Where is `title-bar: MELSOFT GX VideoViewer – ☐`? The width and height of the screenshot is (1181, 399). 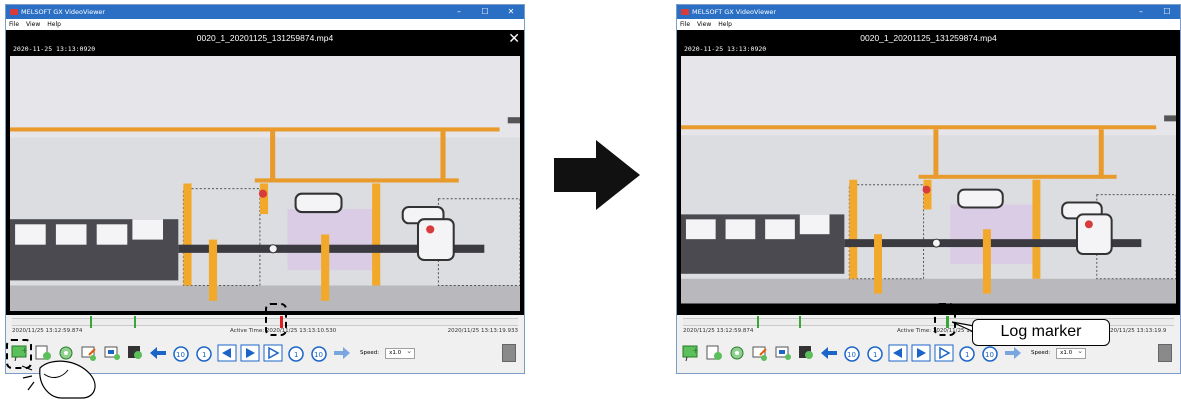 title-bar: MELSOFT GX VideoViewer – ☐ is located at coordinates (928, 12).